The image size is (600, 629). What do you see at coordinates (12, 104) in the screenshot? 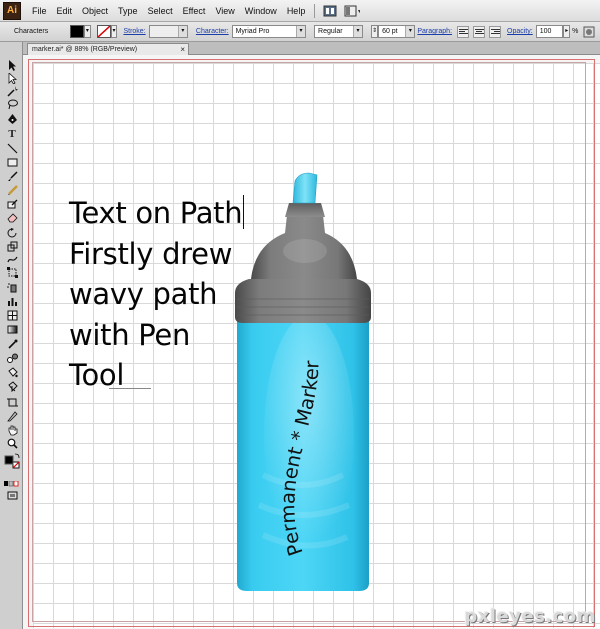
I see `lasso-tool-icon` at bounding box center [12, 104].